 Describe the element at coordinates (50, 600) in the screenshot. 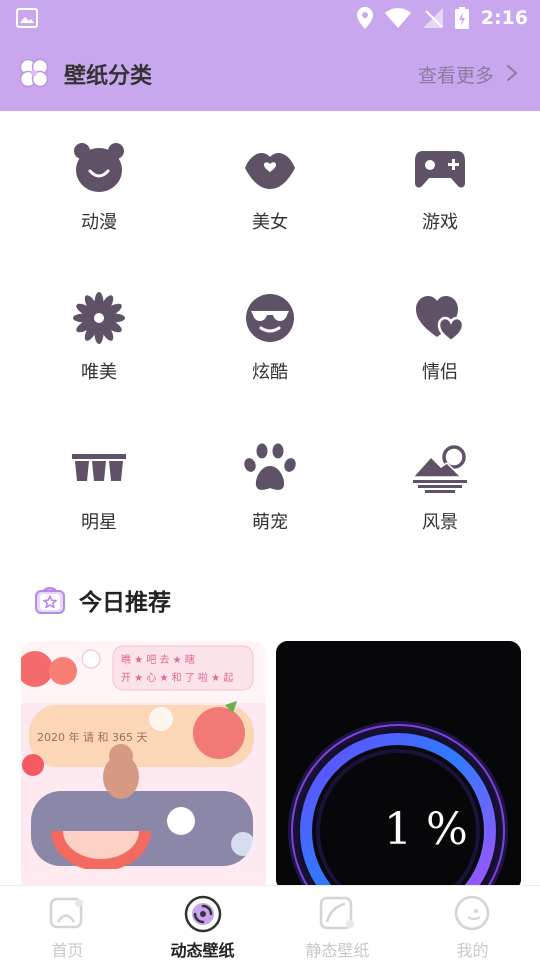

I see `shopping-bag-icon` at that location.